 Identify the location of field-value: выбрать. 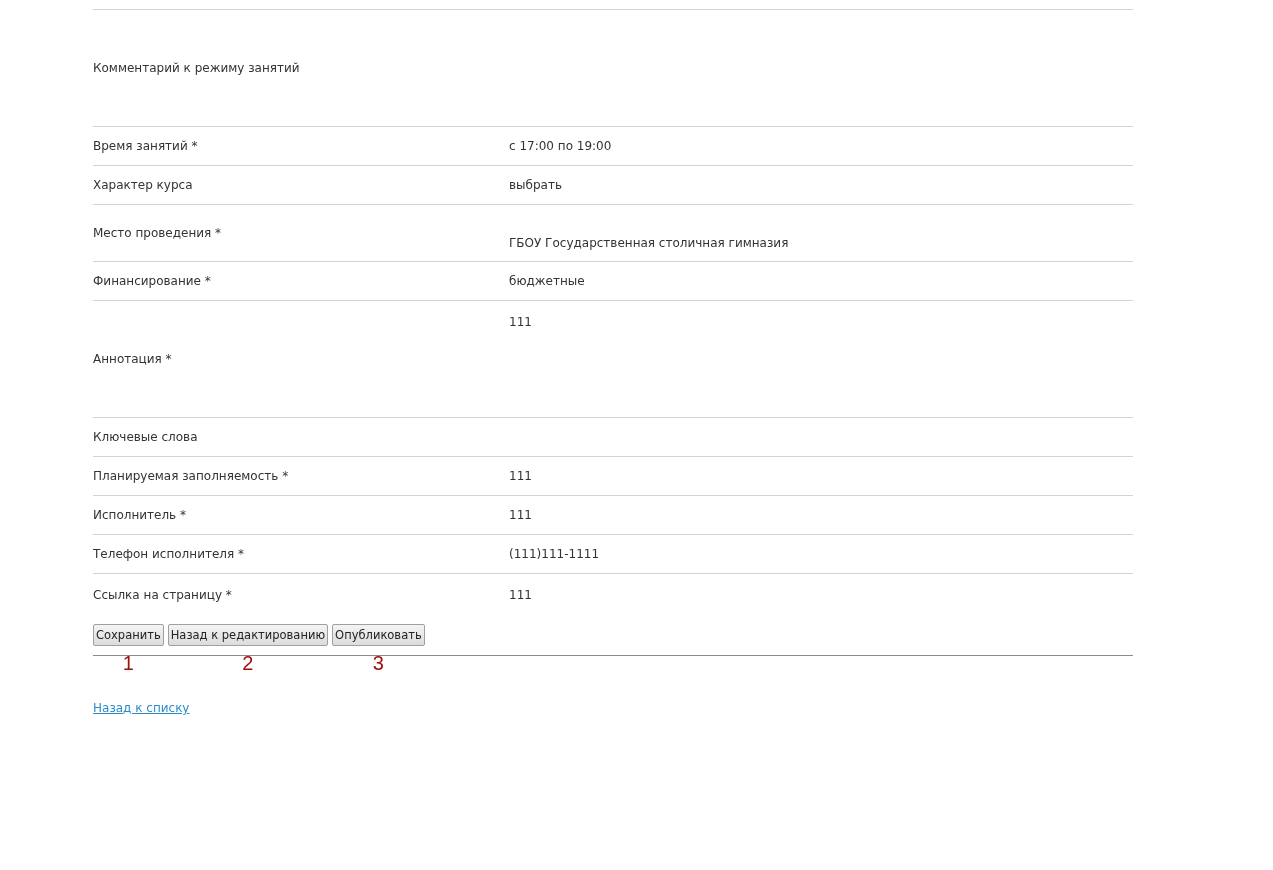
(536, 185).